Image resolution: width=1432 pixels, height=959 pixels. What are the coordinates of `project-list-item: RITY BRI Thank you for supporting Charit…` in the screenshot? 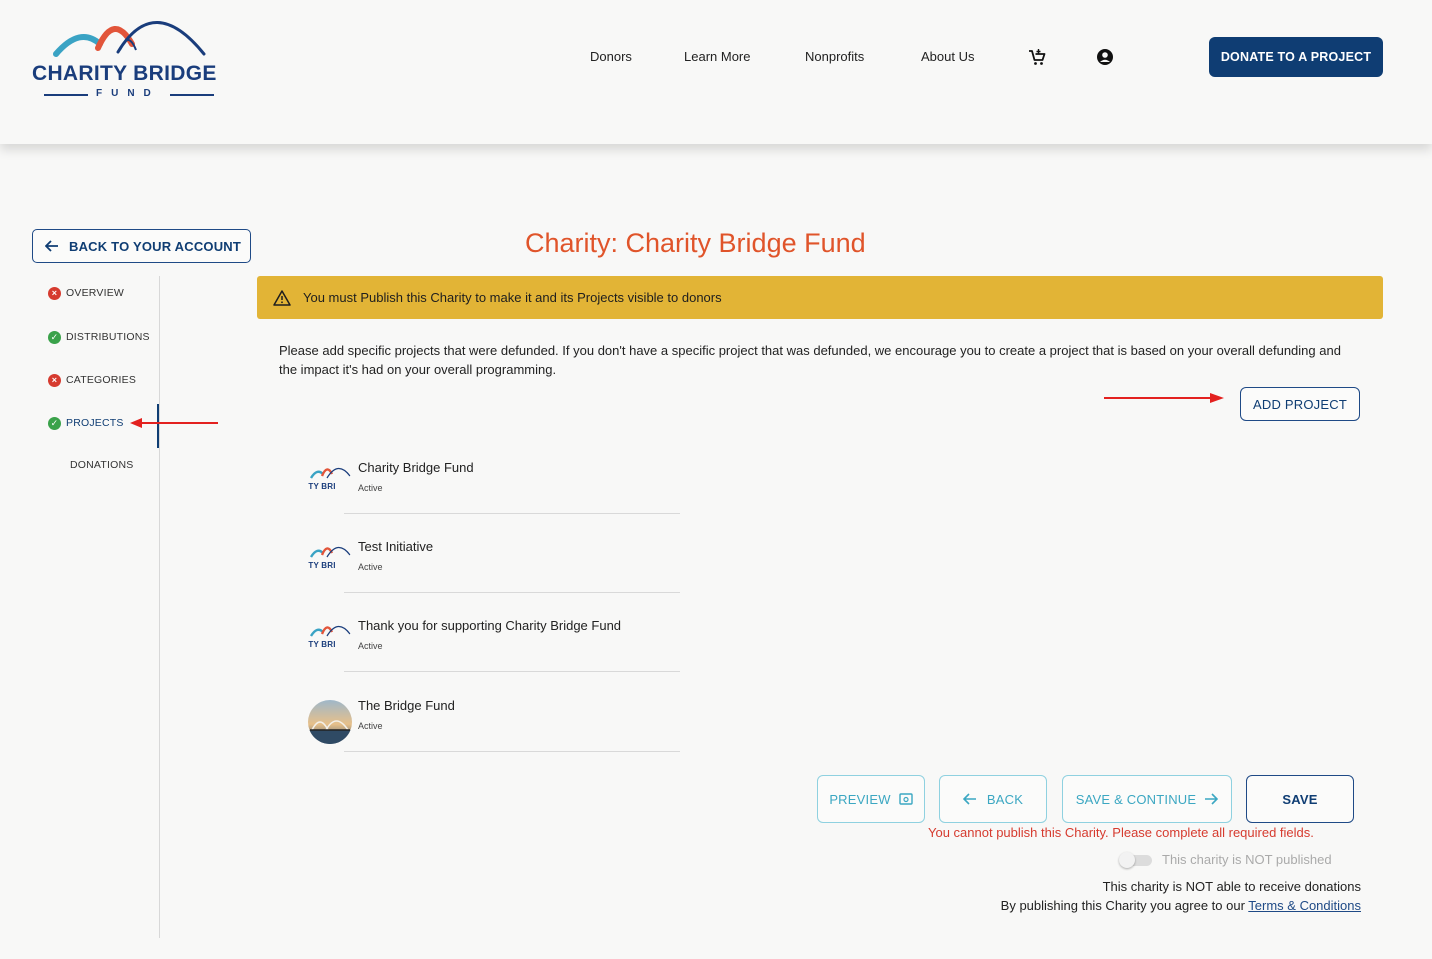 It's located at (494, 651).